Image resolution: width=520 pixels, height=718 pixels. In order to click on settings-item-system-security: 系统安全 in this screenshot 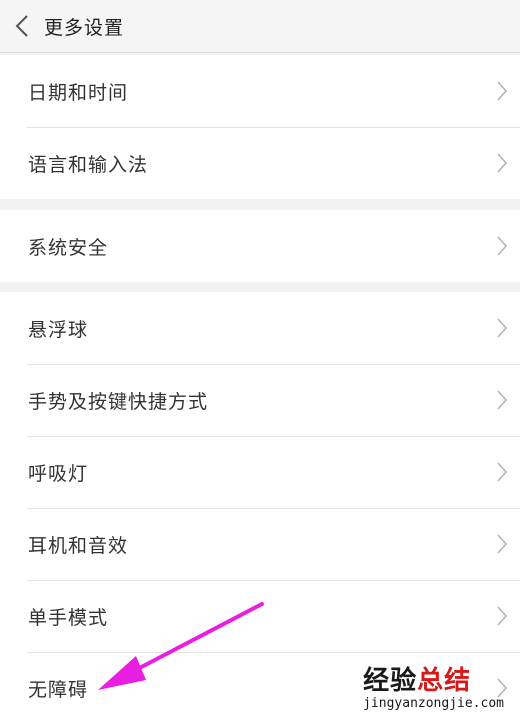, I will do `click(260, 246)`.